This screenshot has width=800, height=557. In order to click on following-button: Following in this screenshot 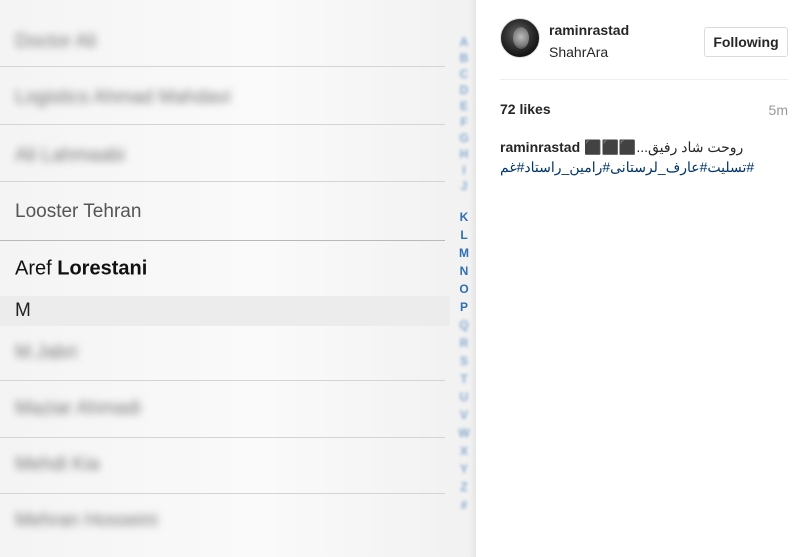, I will do `click(746, 42)`.